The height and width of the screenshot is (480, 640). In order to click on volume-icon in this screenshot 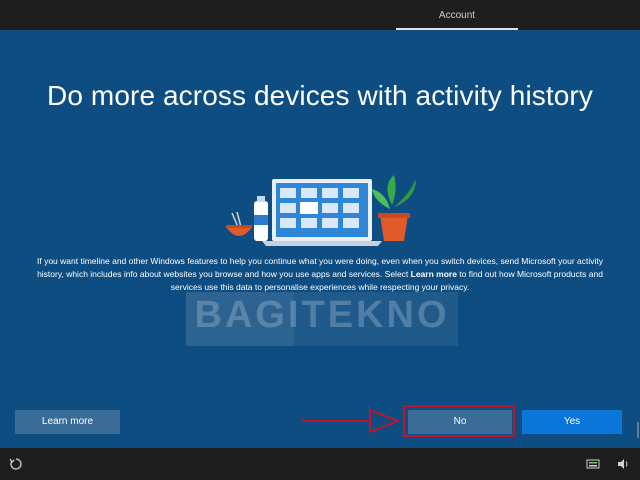, I will do `click(623, 464)`.